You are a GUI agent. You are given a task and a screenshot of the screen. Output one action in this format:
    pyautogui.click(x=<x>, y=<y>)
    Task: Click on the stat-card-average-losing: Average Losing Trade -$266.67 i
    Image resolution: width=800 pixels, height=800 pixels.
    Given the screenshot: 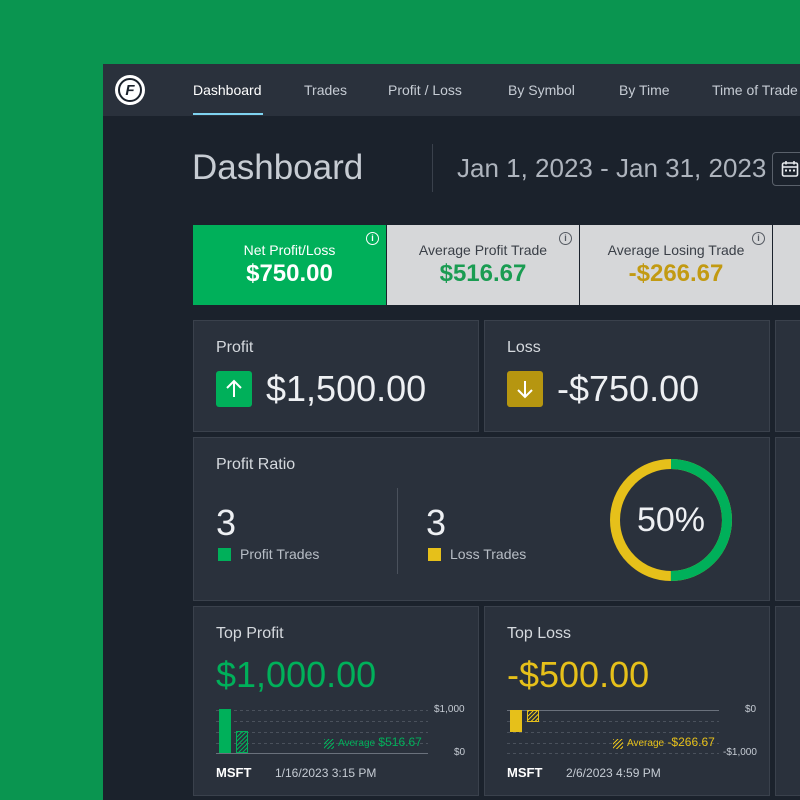 What is the action you would take?
    pyautogui.click(x=676, y=265)
    